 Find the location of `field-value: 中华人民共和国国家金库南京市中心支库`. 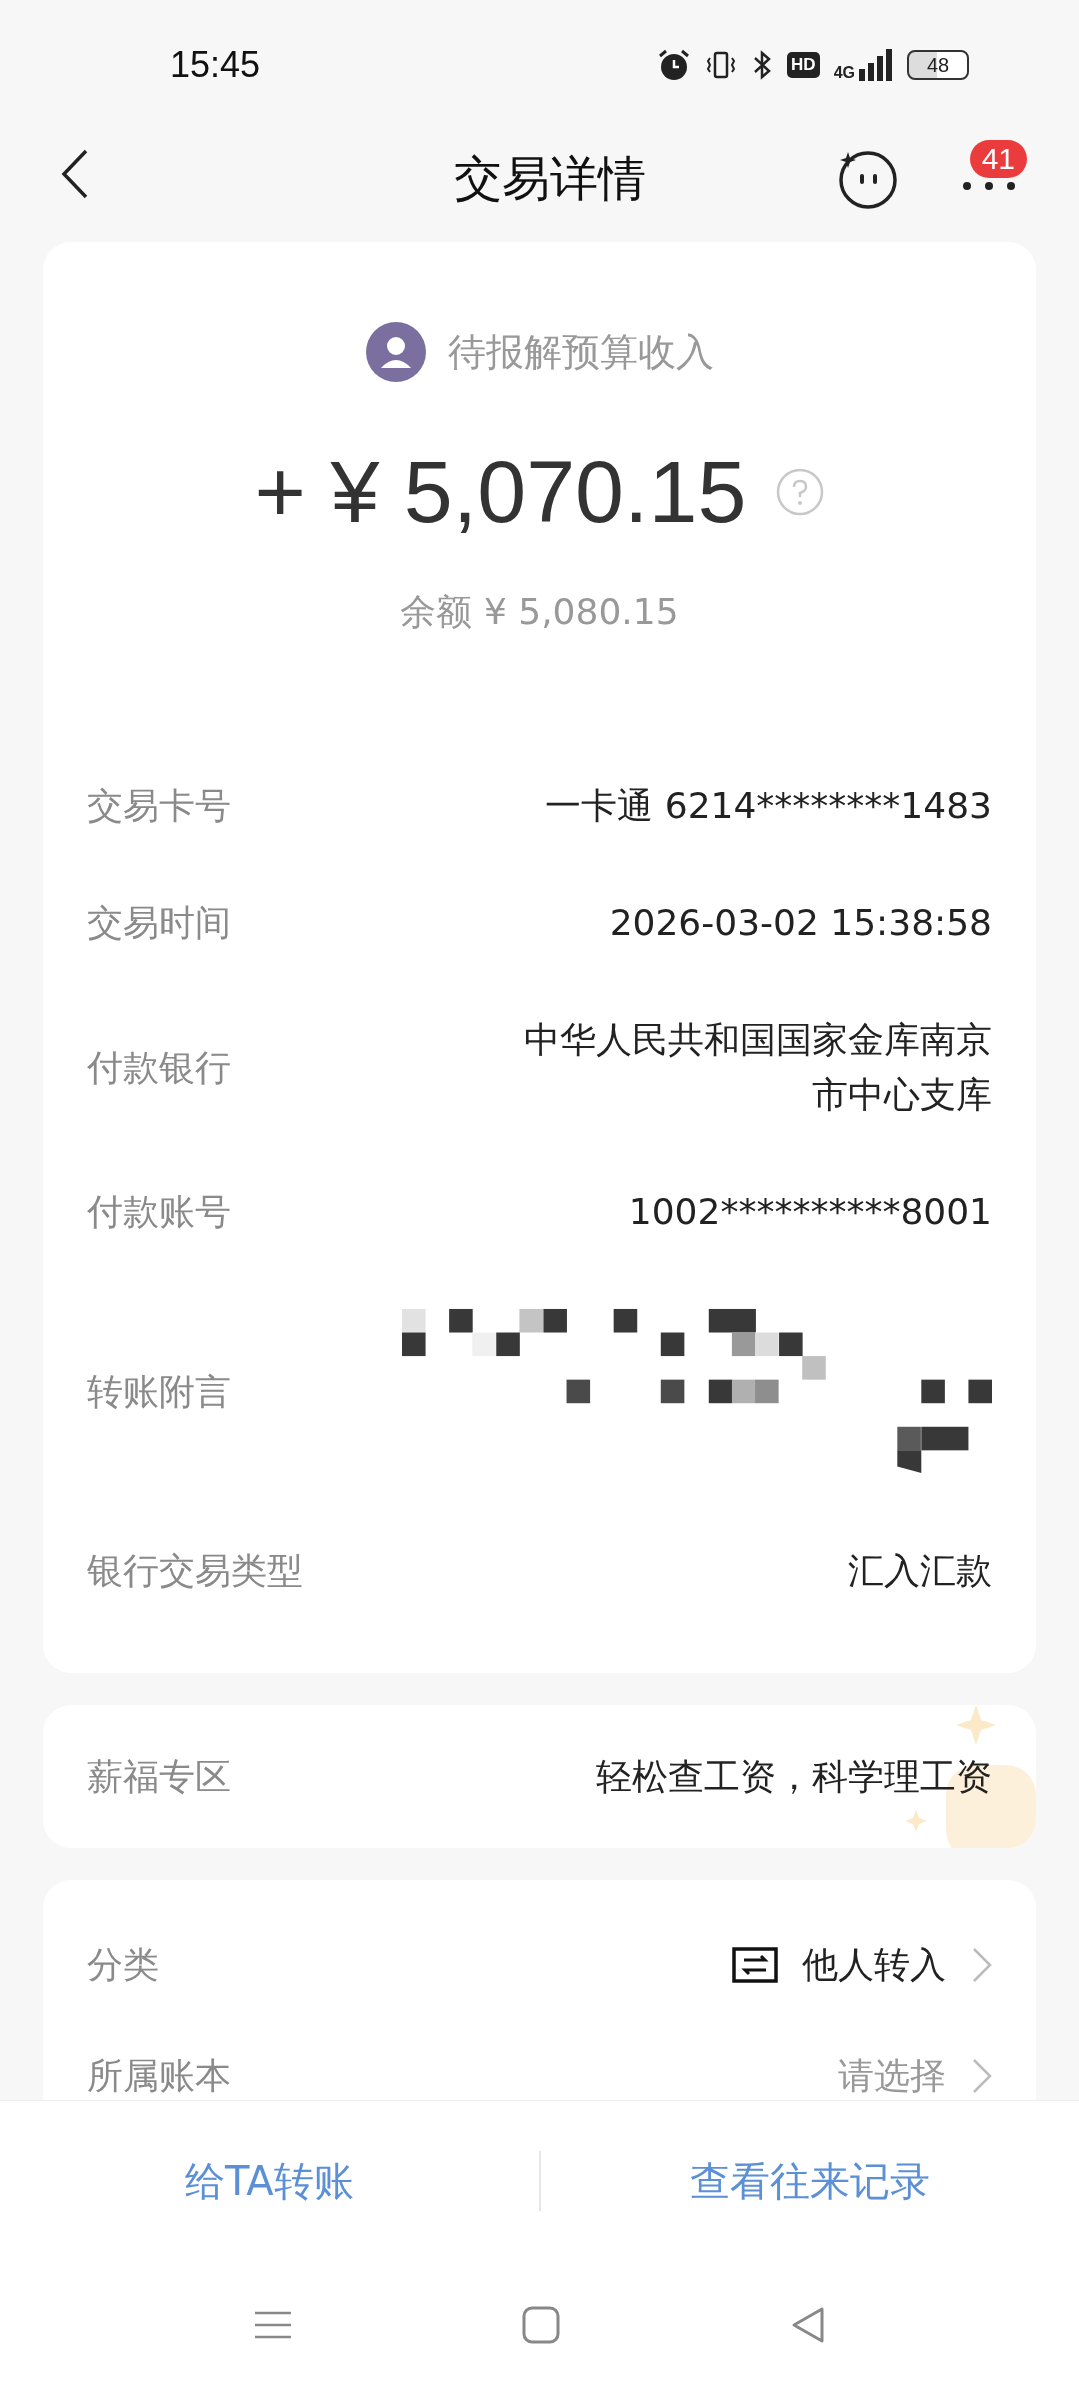

field-value: 中华人民共和国国家金库南京市中心支库 is located at coordinates (757, 1067).